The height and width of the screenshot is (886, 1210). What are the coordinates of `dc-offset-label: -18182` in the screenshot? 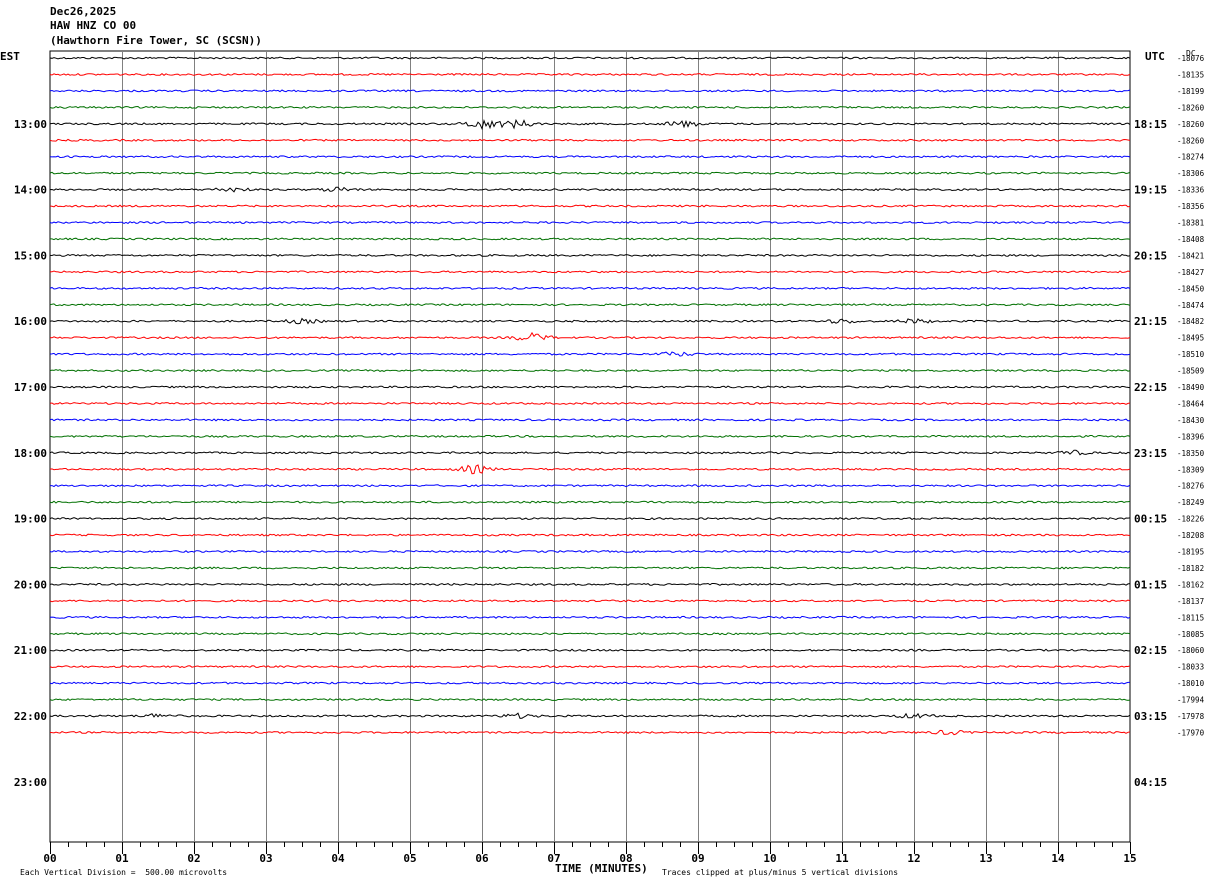 It's located at (1190, 568).